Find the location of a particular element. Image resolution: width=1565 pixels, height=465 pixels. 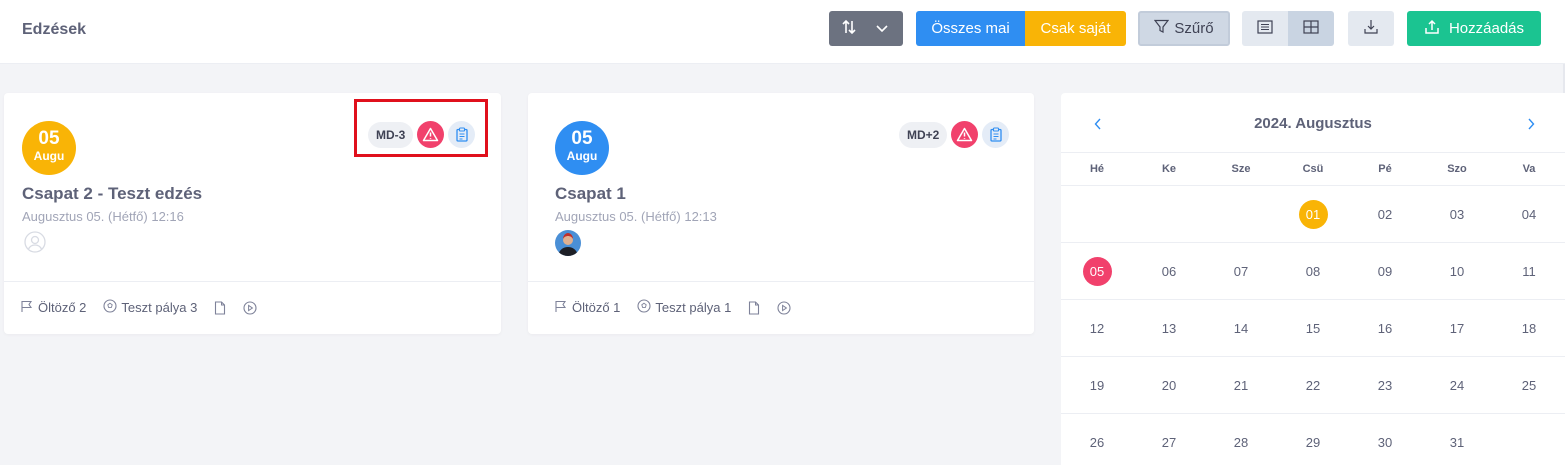

calendar-day: 25 is located at coordinates (1529, 385).